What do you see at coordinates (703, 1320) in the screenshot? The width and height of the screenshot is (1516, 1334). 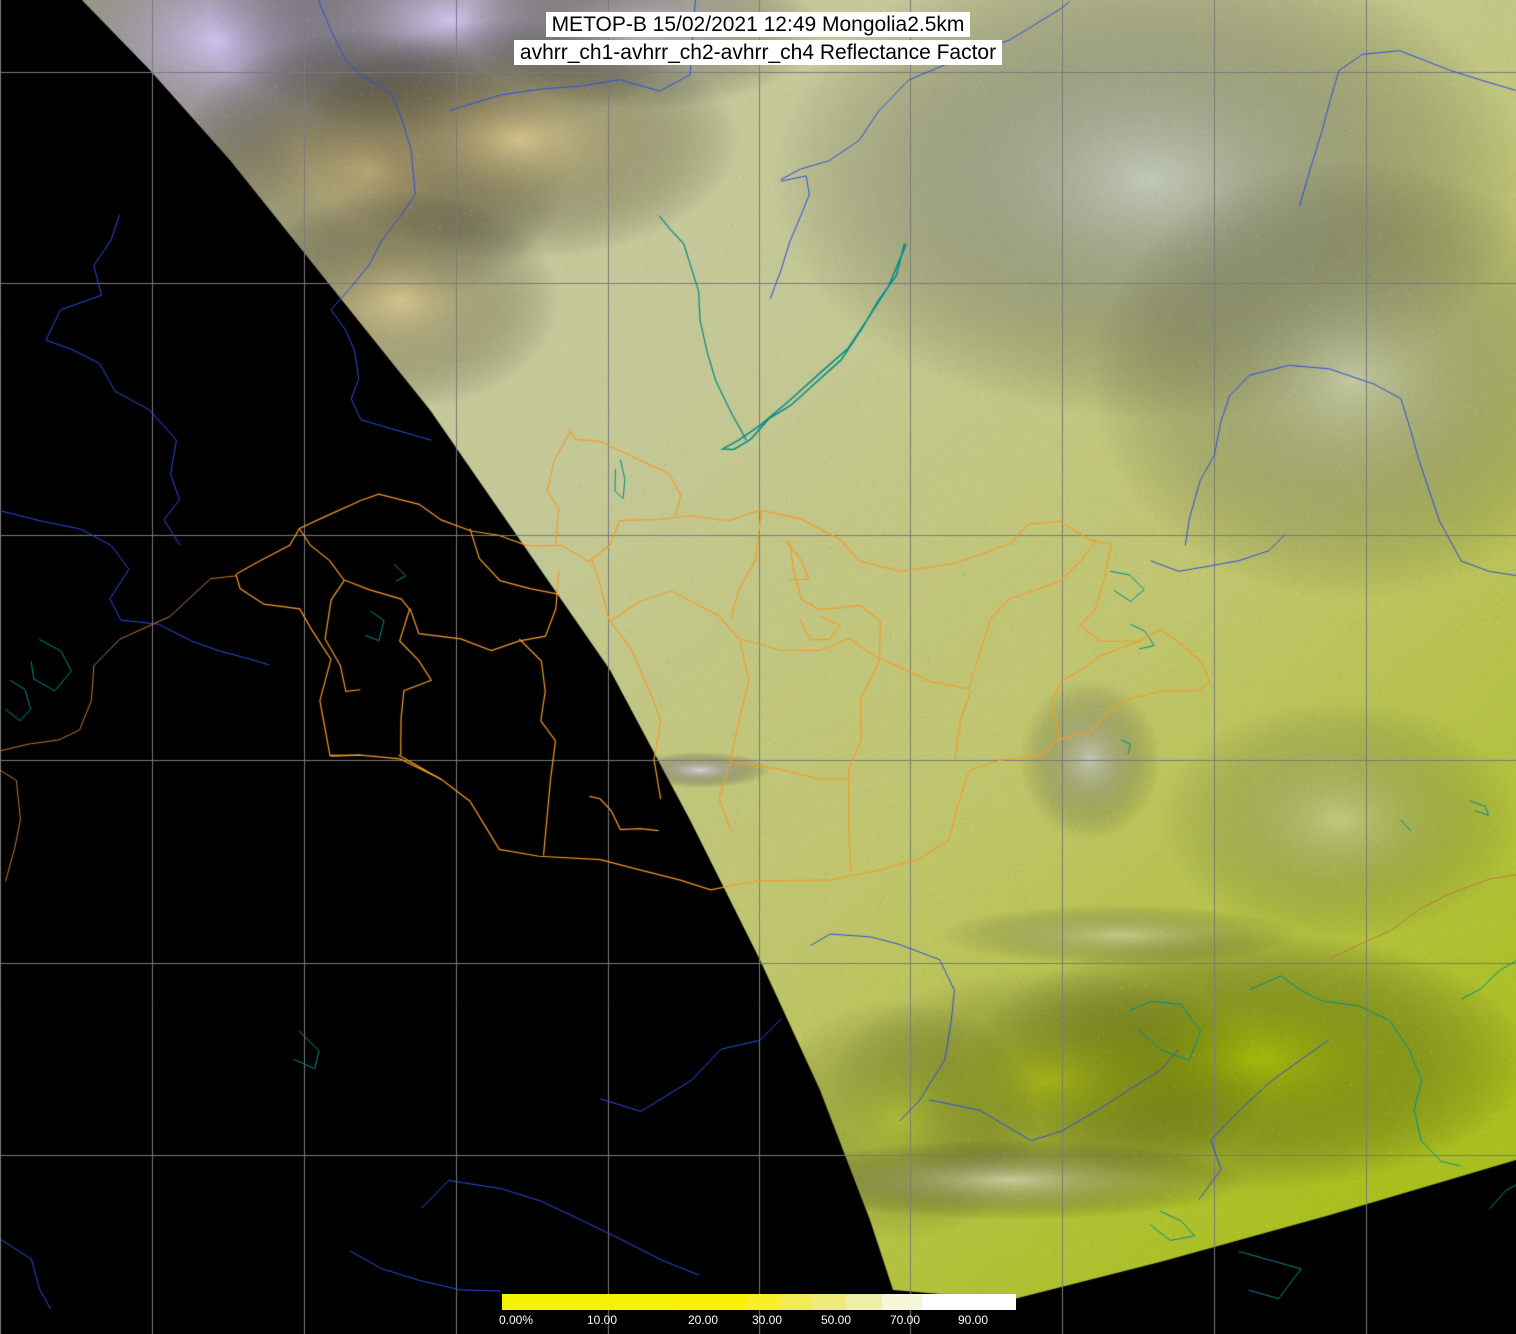 I see `colorbar-label-20: 20.00` at bounding box center [703, 1320].